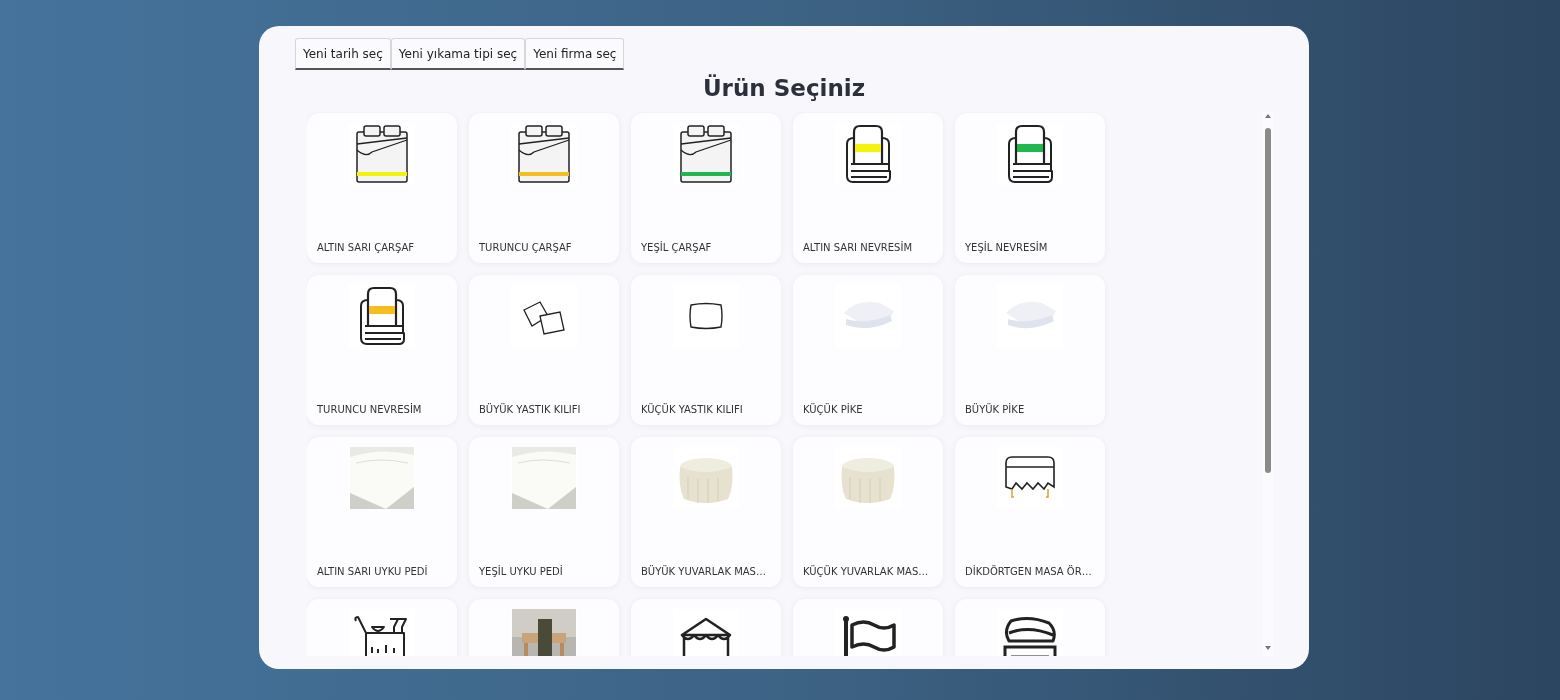 This screenshot has width=1560, height=700. What do you see at coordinates (521, 572) in the screenshot?
I see `product-name: YEŞİL UYKU PEDİ` at bounding box center [521, 572].